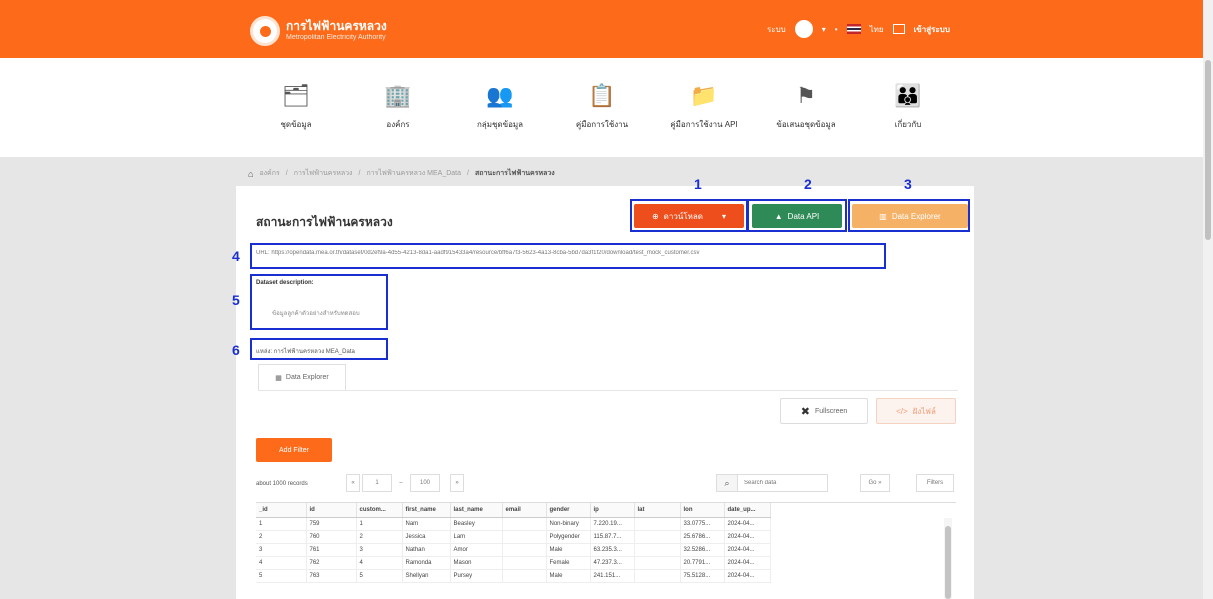 Image resolution: width=1213 pixels, height=599 pixels. What do you see at coordinates (236, 256) in the screenshot?
I see `annotation-number-4: 4` at bounding box center [236, 256].